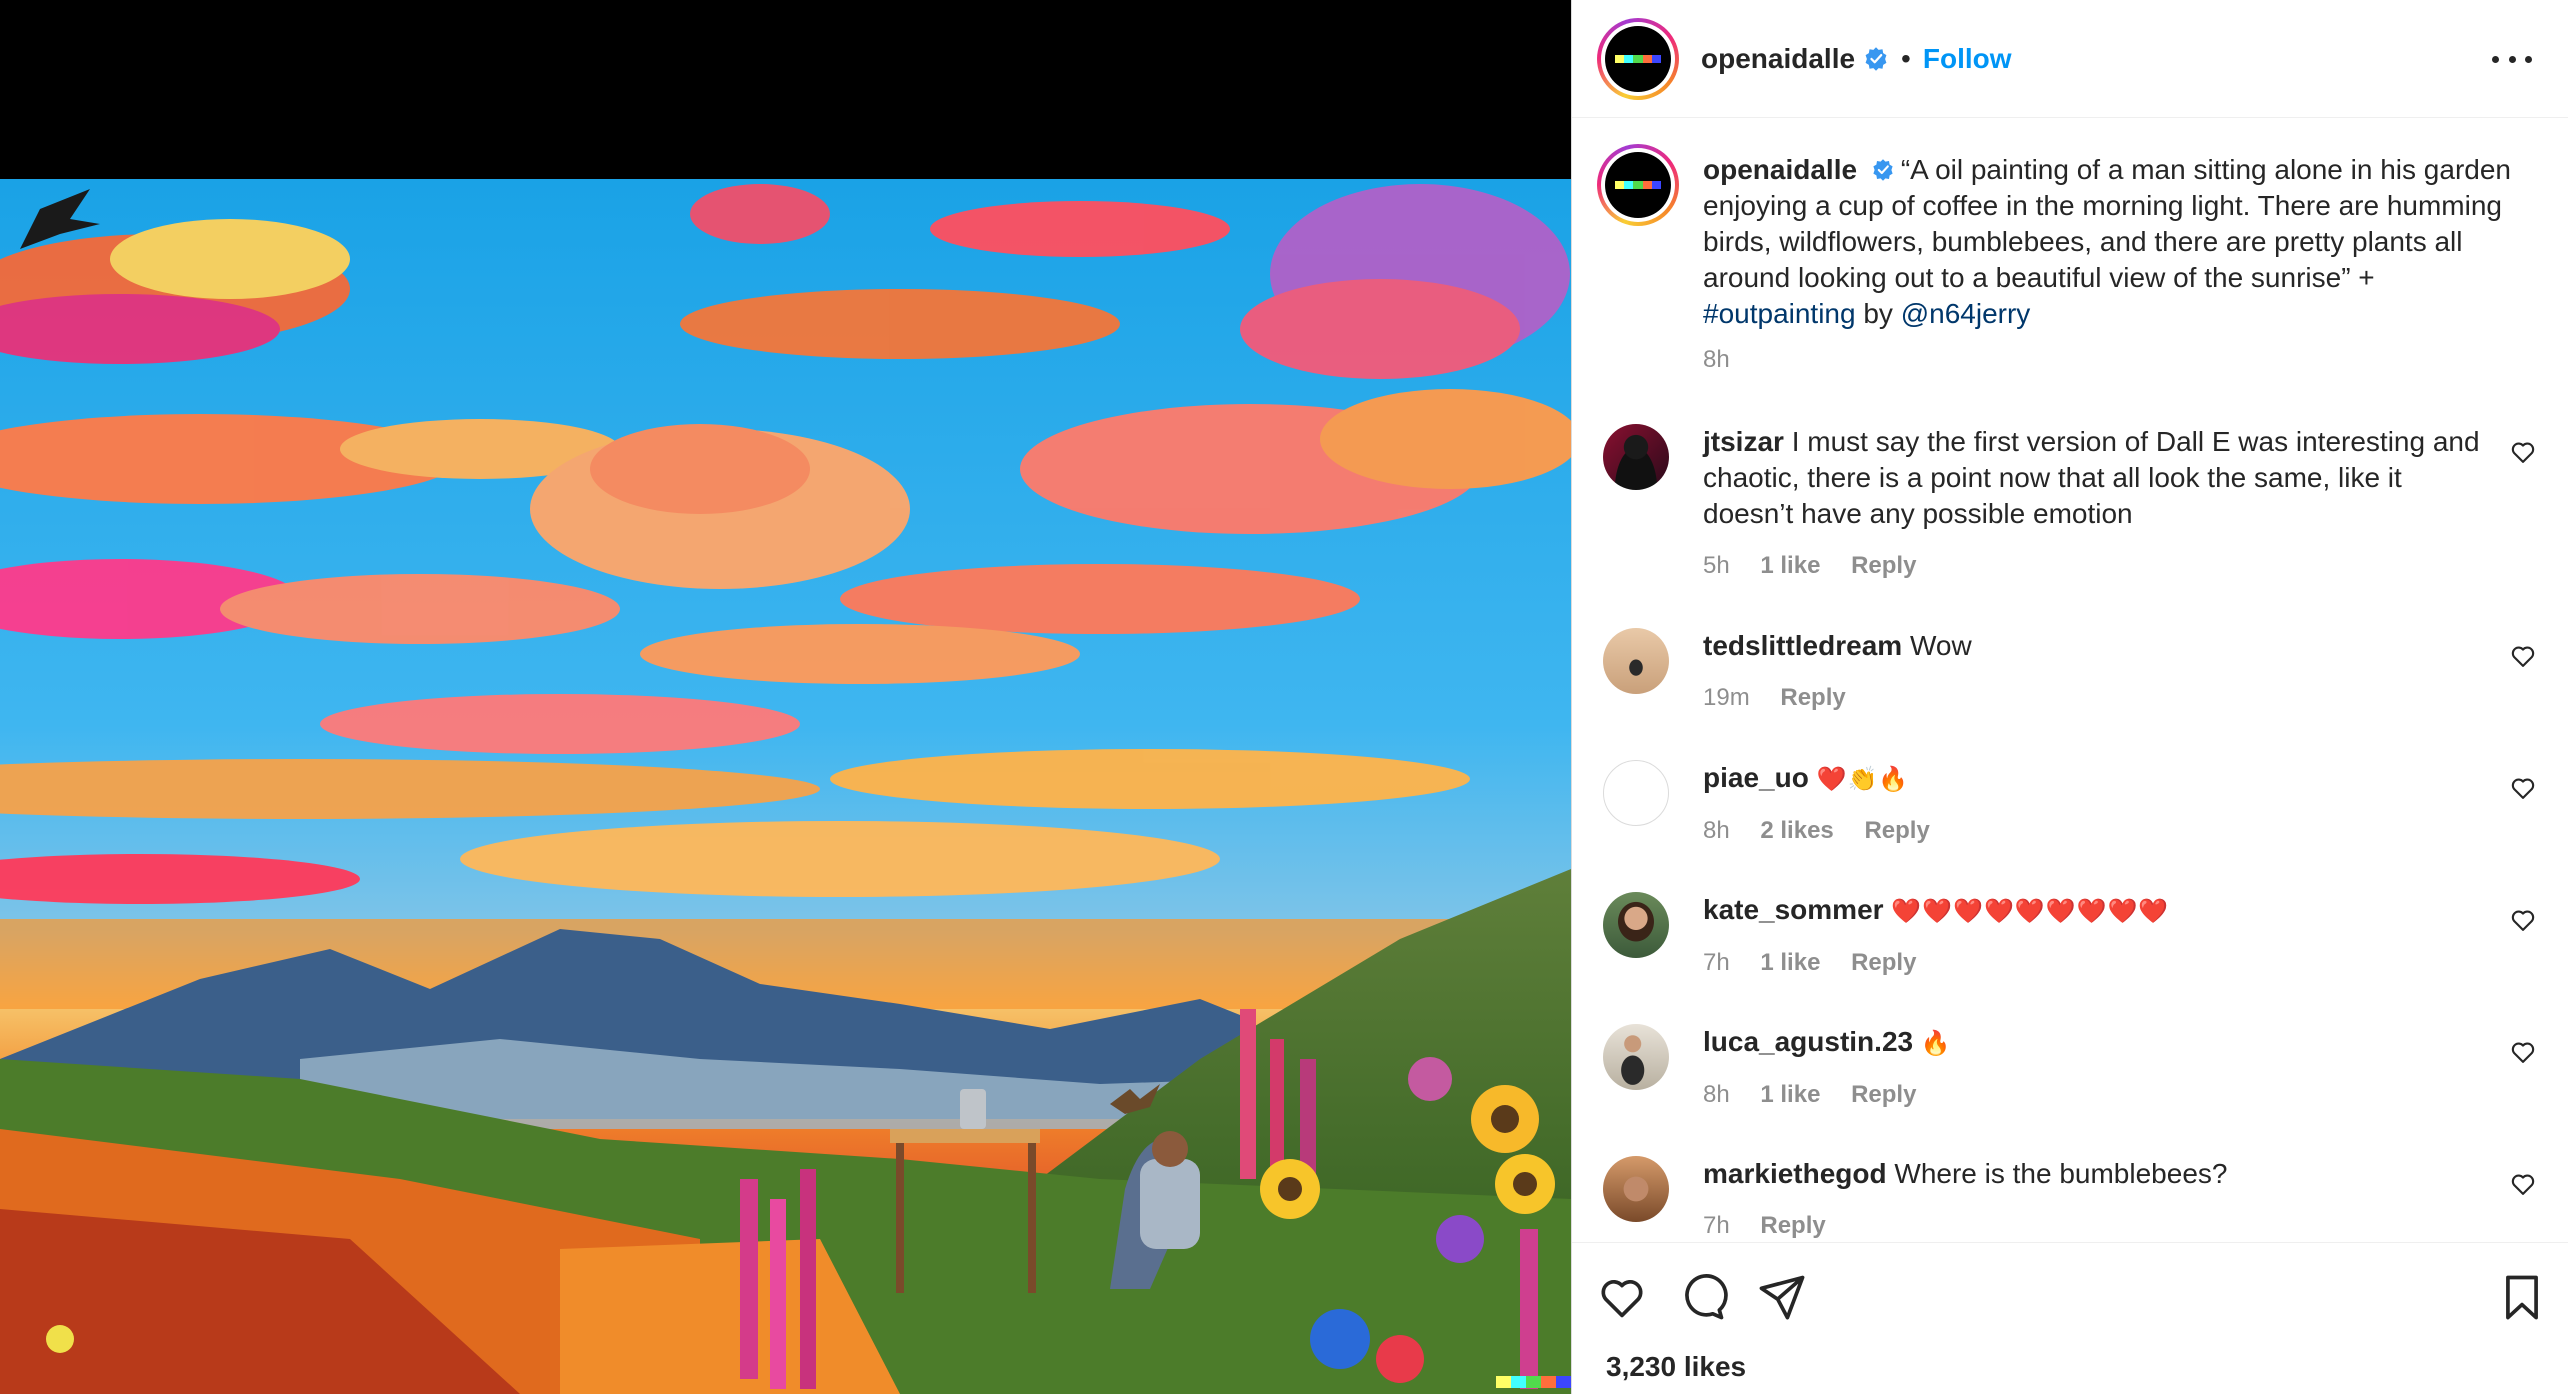 This screenshot has height=1394, width=2568. I want to click on author-username: openaidalle, so click(1778, 59).